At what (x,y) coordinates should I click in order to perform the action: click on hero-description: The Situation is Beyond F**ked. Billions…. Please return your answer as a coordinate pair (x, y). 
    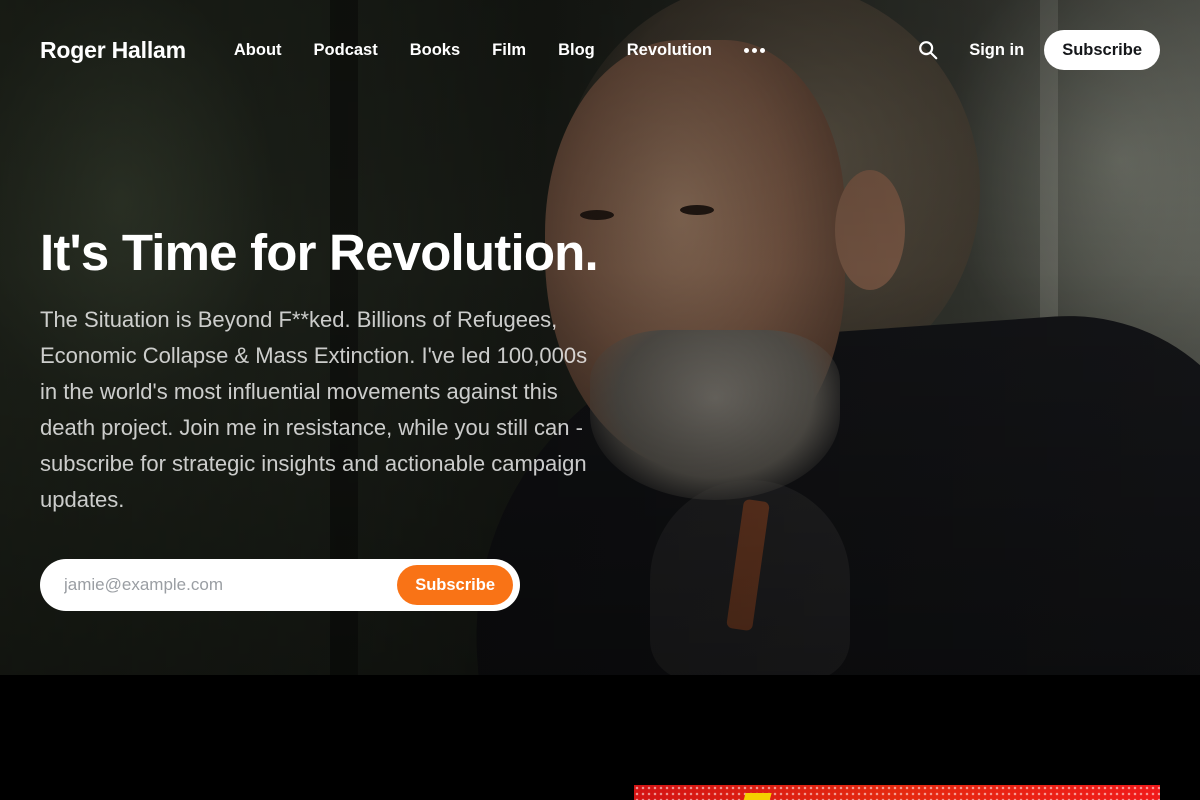
    Looking at the image, I should click on (314, 409).